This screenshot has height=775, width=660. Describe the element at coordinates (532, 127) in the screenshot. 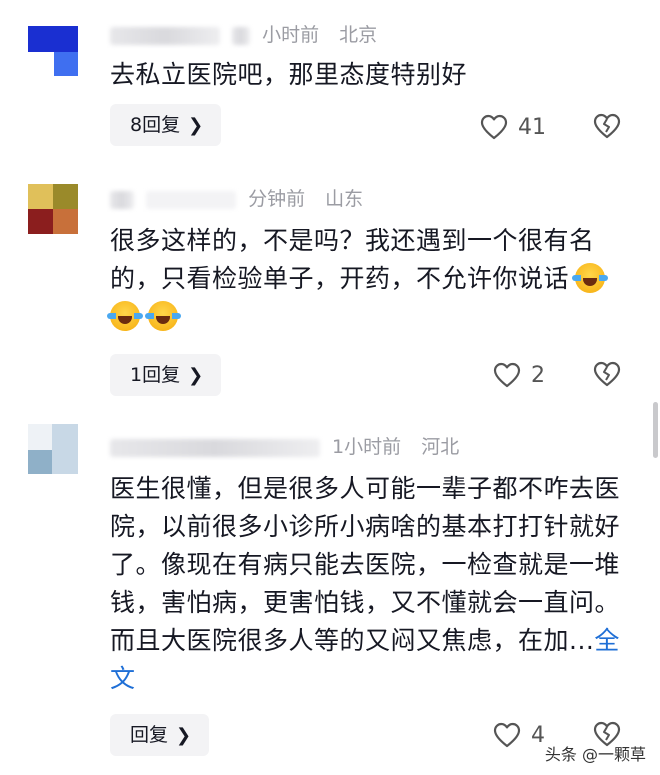

I see `like-count: 41` at that location.